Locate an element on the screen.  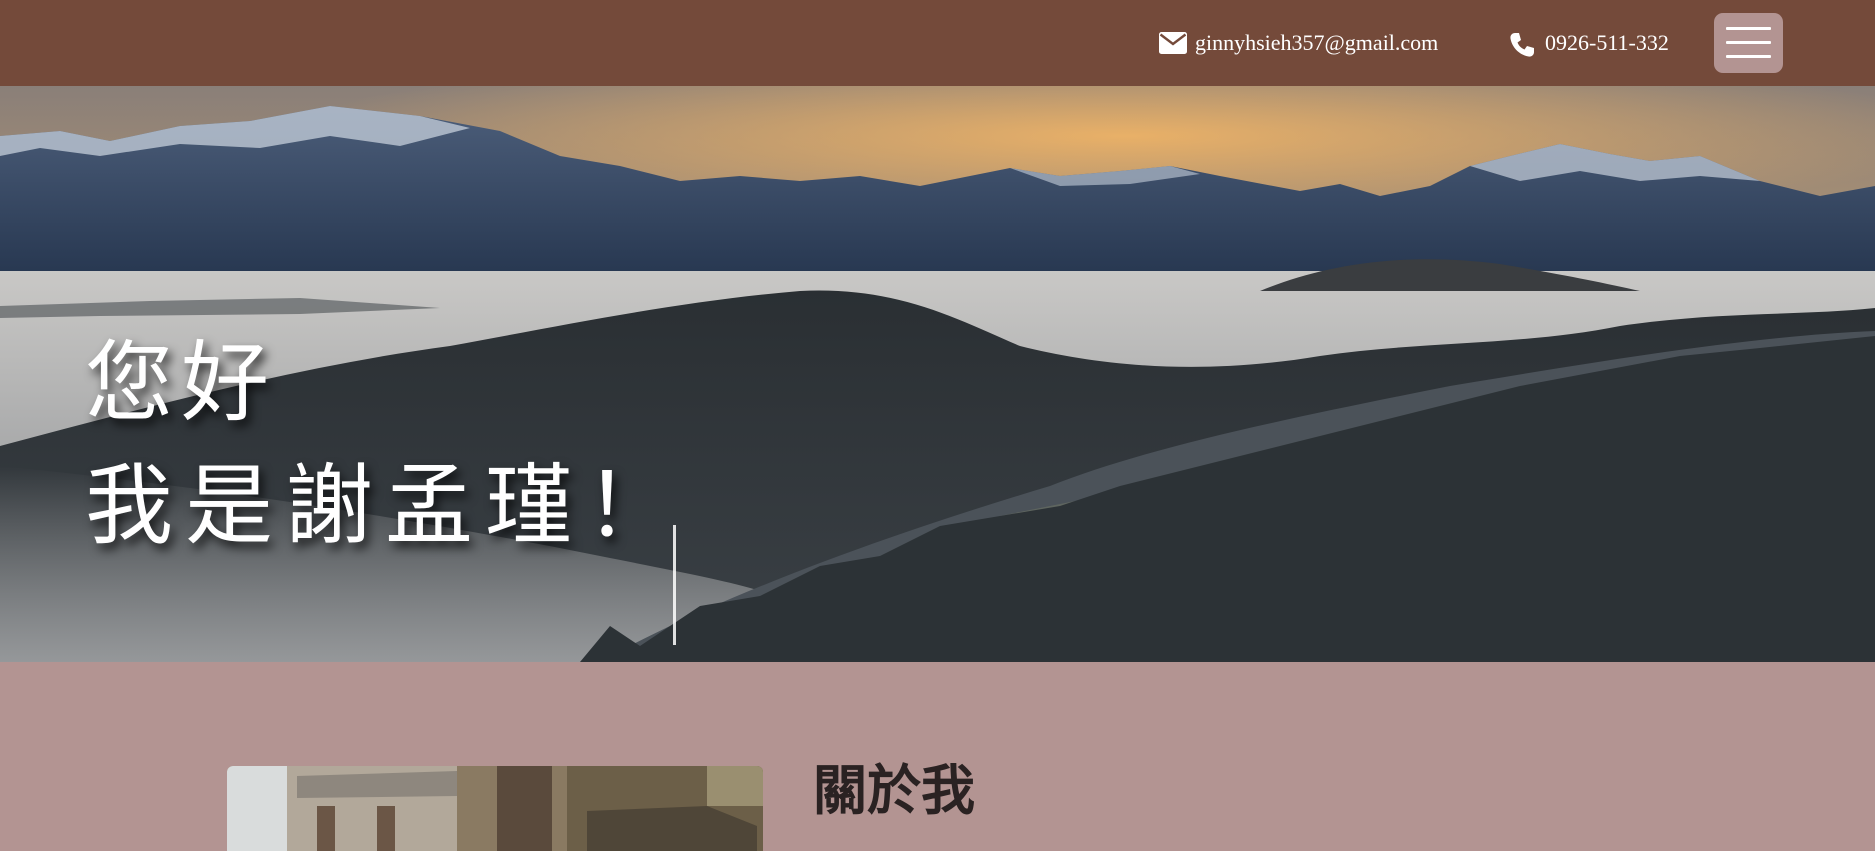
hamburger-menu-button is located at coordinates (1748, 43).